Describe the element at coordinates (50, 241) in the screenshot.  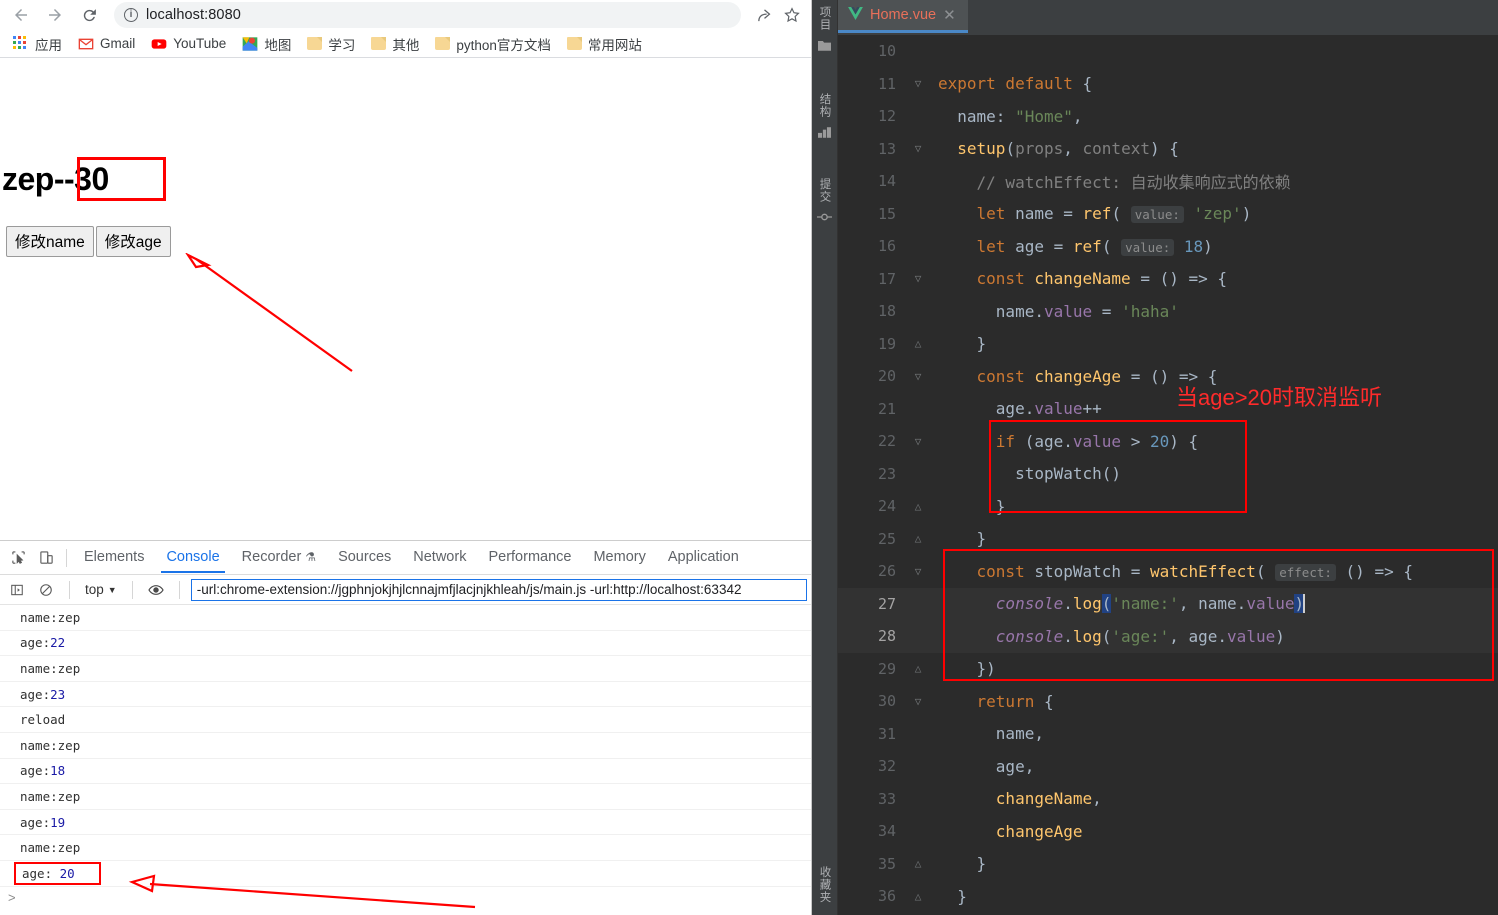
I see `change-name-button: 修改name` at that location.